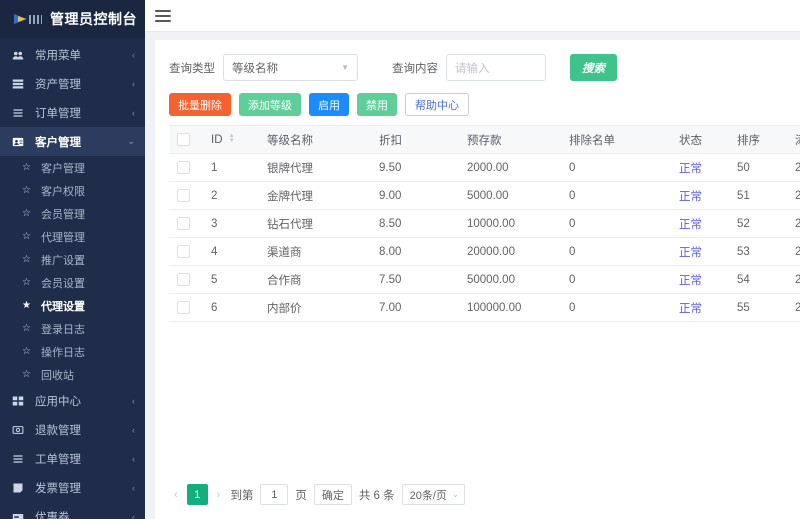 This screenshot has height=519, width=800. What do you see at coordinates (332, 494) in the screenshot?
I see `confirm-page-button: 确定` at bounding box center [332, 494].